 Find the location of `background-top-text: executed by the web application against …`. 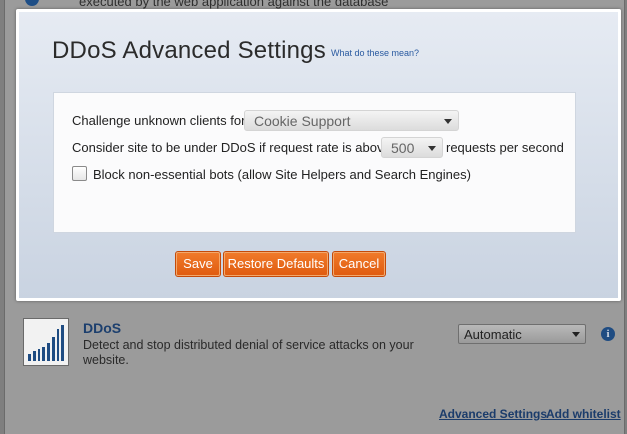

background-top-text: executed by the web application against … is located at coordinates (234, 4).